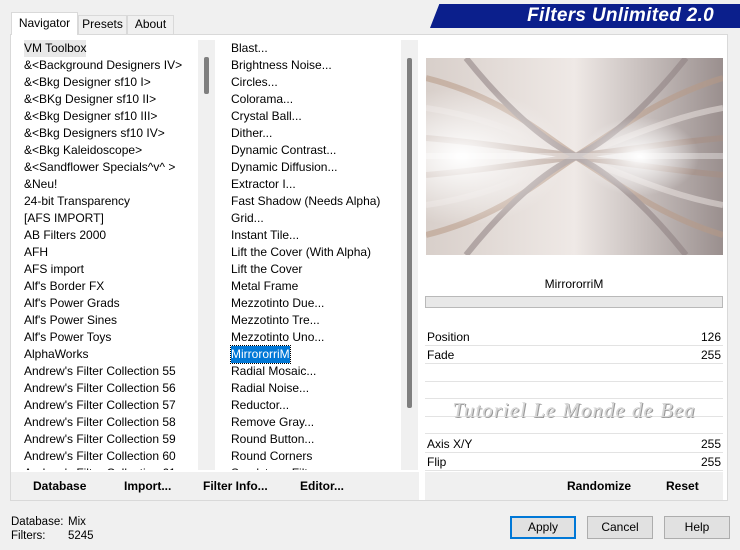 This screenshot has height=550, width=740. What do you see at coordinates (110, 235) in the screenshot?
I see `category-item: AB Filters 2000` at bounding box center [110, 235].